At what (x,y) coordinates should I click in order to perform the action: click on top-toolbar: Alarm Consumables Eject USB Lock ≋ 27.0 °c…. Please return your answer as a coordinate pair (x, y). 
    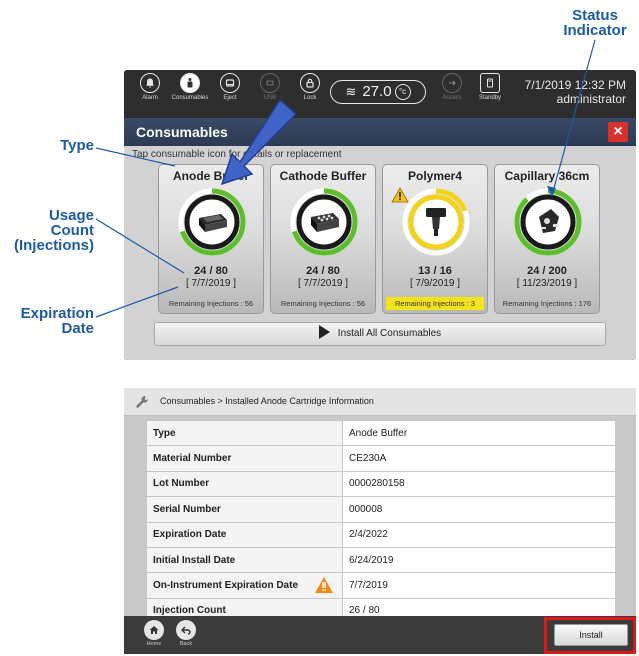
    Looking at the image, I should click on (380, 92).